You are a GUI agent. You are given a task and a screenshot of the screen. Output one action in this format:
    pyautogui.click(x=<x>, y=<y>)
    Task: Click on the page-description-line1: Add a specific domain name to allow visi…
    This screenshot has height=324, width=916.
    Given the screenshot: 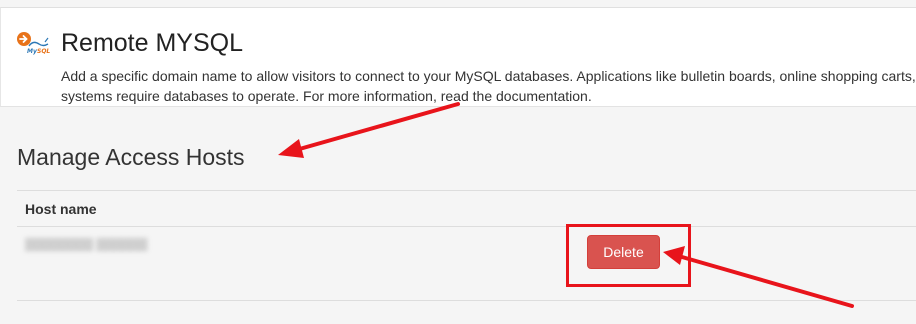 What is the action you would take?
    pyautogui.click(x=488, y=76)
    